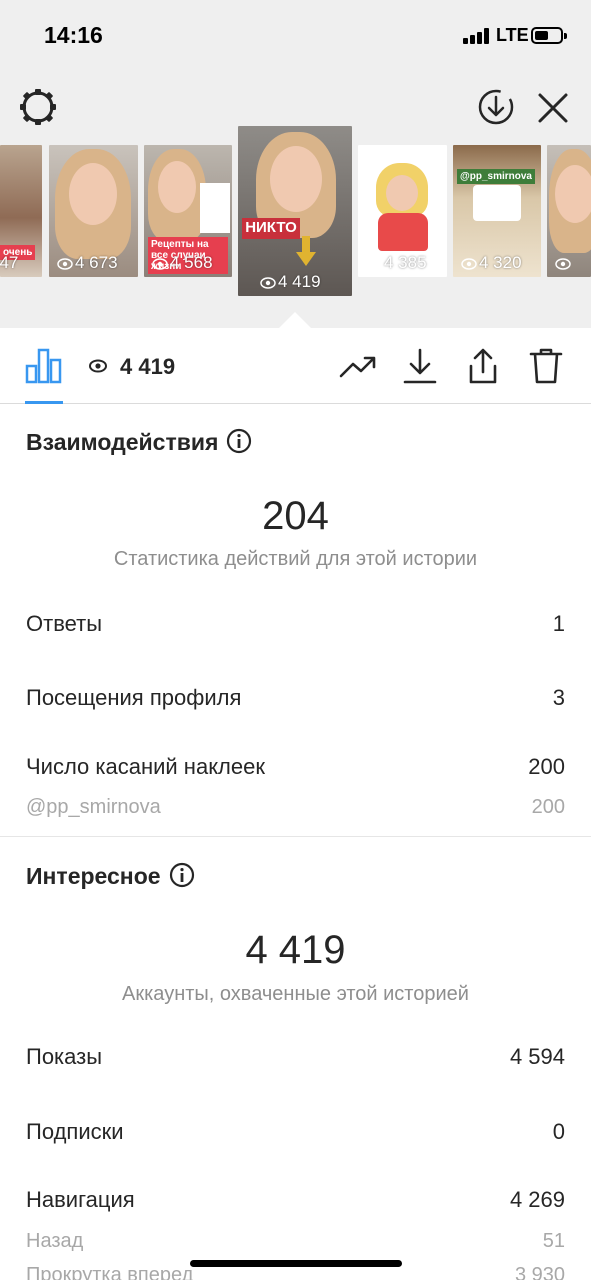  I want to click on story-thumbnail: 4 673, so click(93, 211).